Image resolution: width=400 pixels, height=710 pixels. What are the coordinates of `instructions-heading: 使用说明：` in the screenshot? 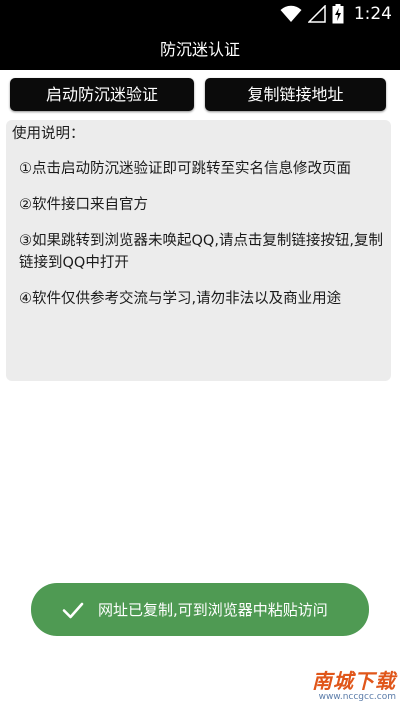 It's located at (48, 134).